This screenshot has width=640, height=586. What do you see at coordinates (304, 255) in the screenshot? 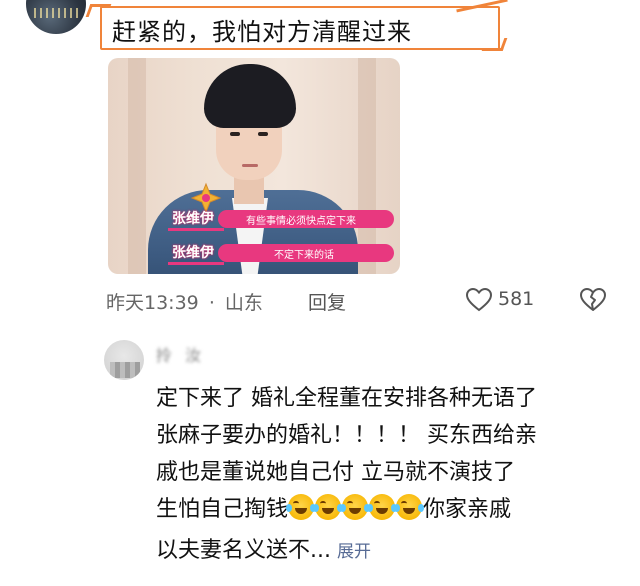
I see `subtitle-text: 不定下来的话` at bounding box center [304, 255].